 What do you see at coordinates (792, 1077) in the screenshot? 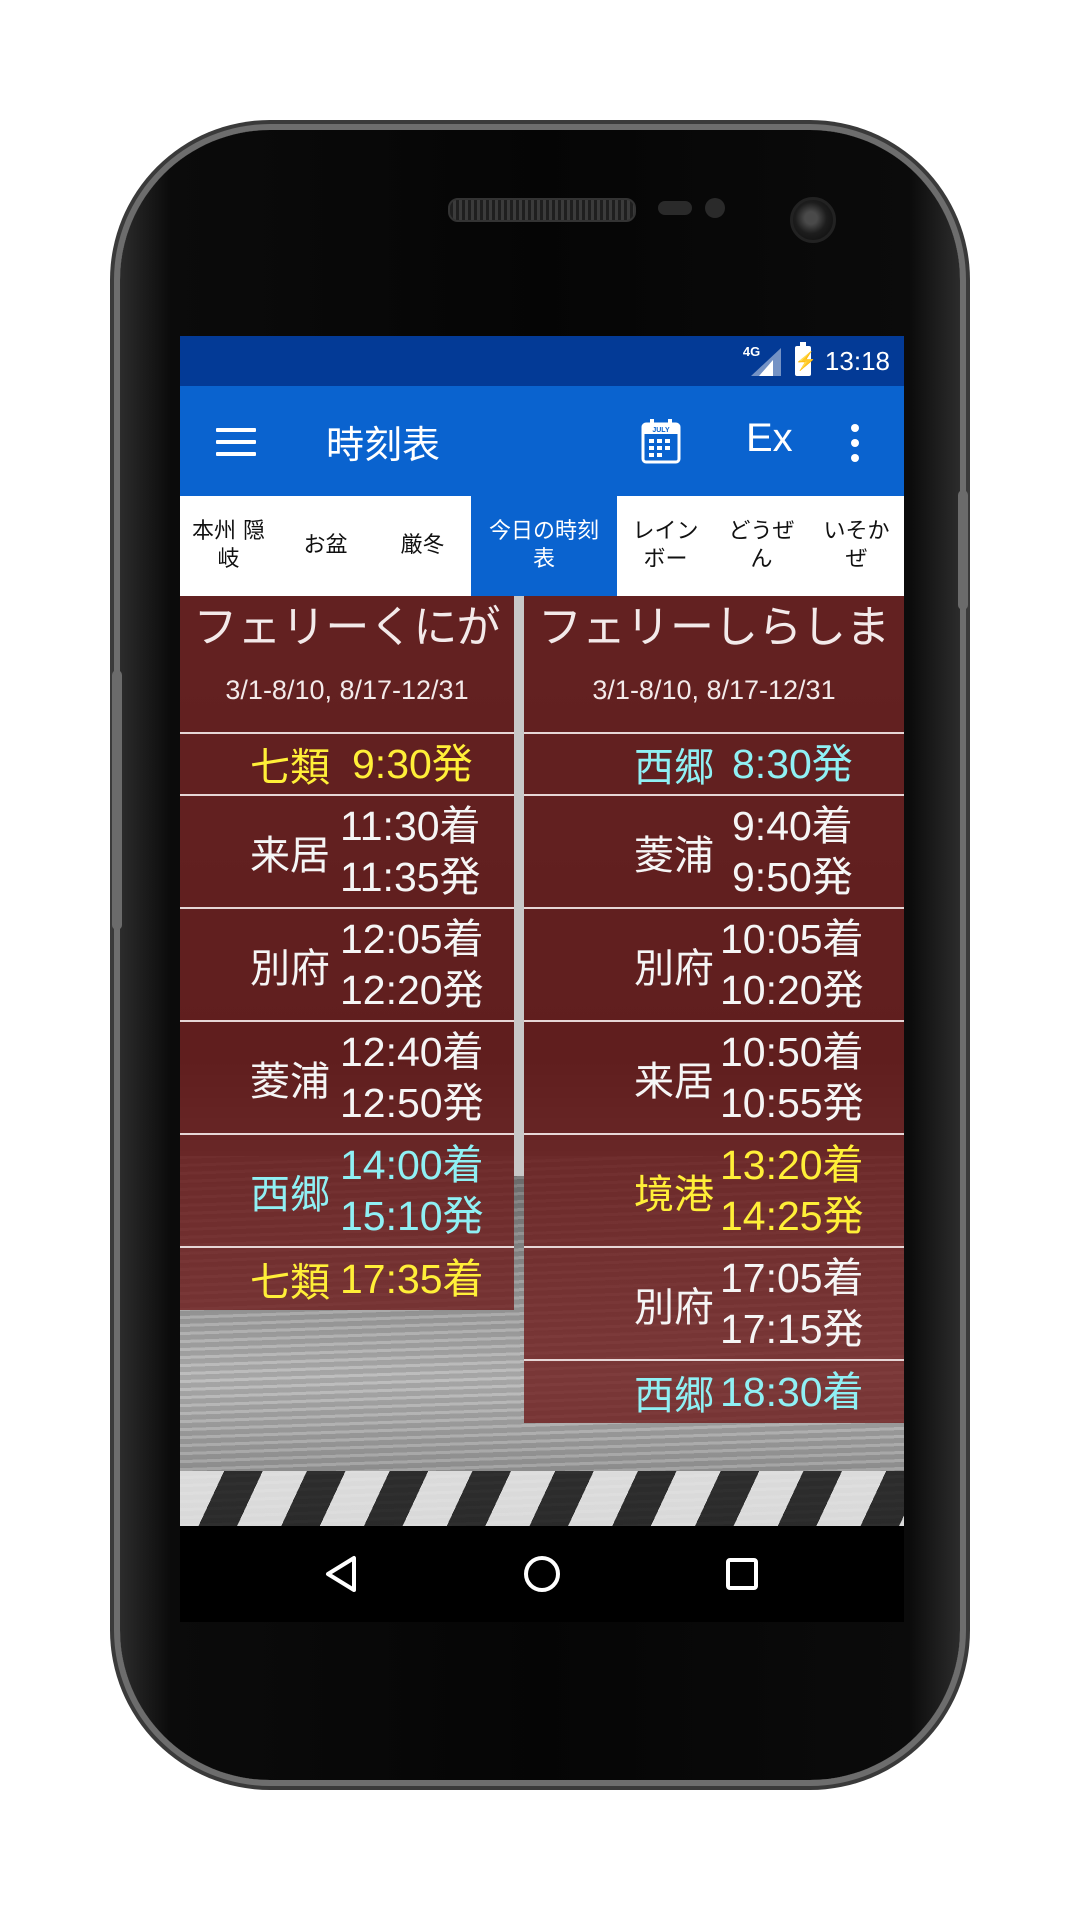
I see `stop-times: 10:50着 10:55発` at bounding box center [792, 1077].